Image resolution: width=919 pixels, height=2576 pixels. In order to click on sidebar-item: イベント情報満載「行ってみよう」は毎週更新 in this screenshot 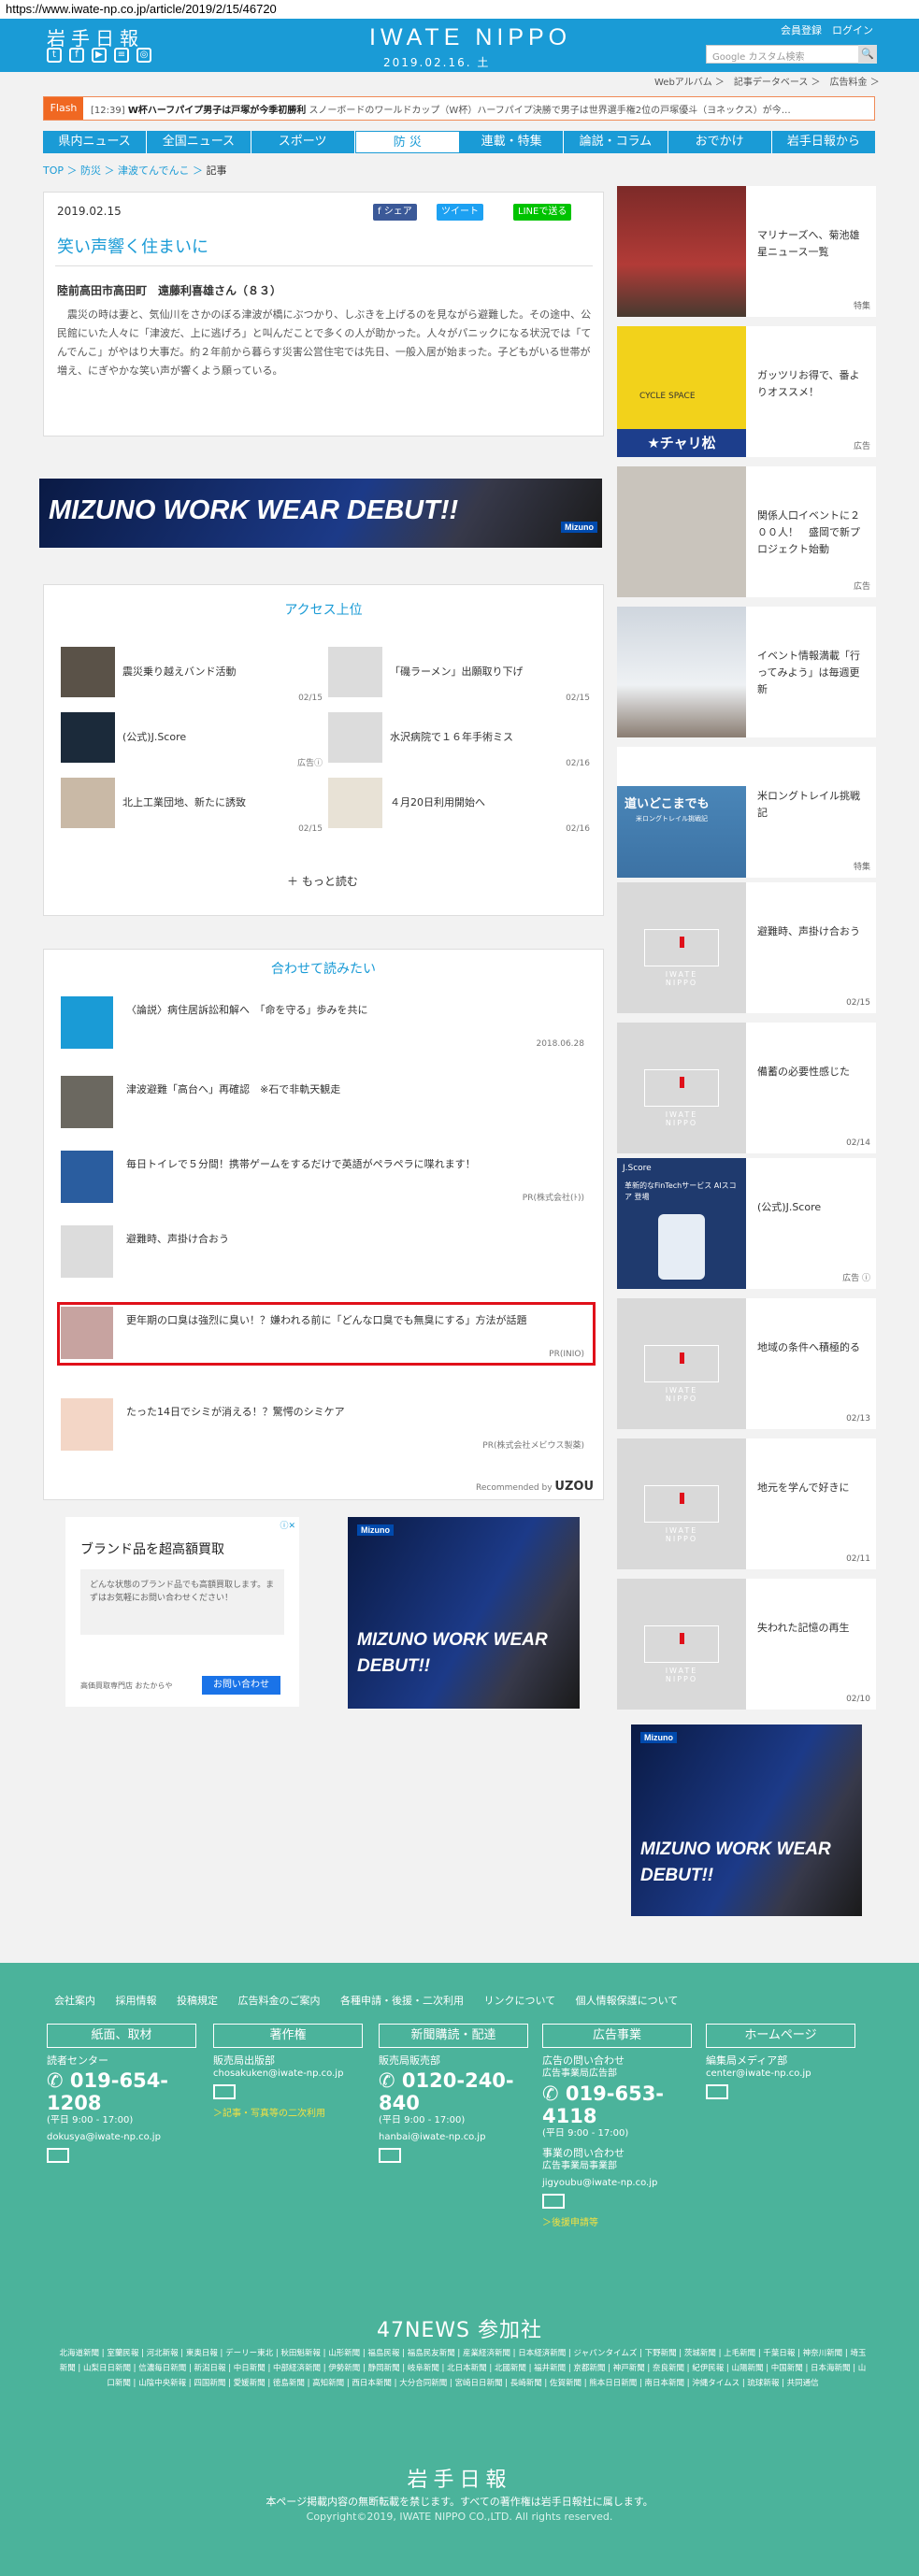, I will do `click(746, 672)`.